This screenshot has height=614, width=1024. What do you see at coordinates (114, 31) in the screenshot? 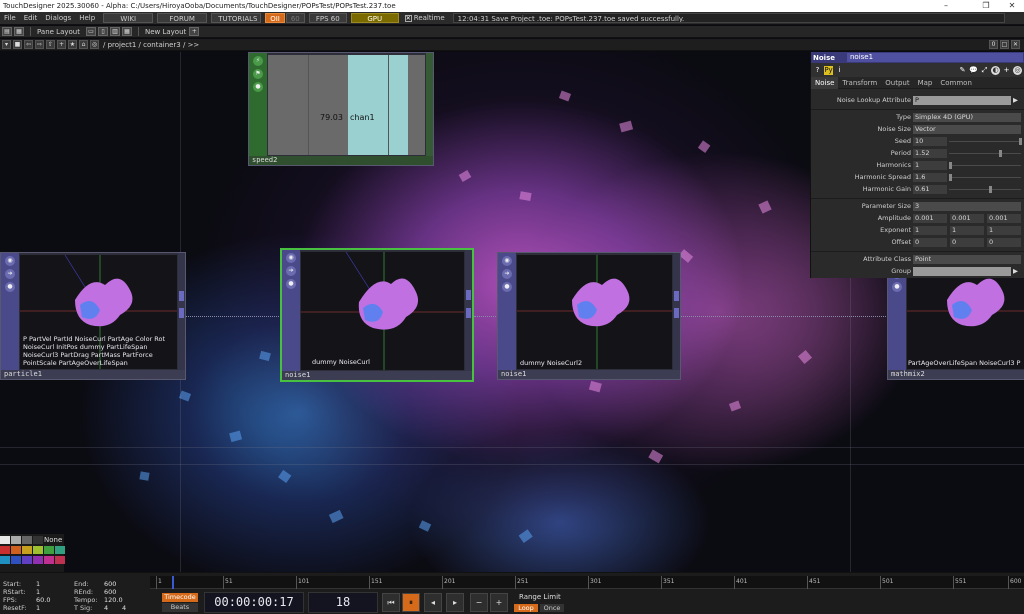
I see `layout-3-icon: ▥` at bounding box center [114, 31].